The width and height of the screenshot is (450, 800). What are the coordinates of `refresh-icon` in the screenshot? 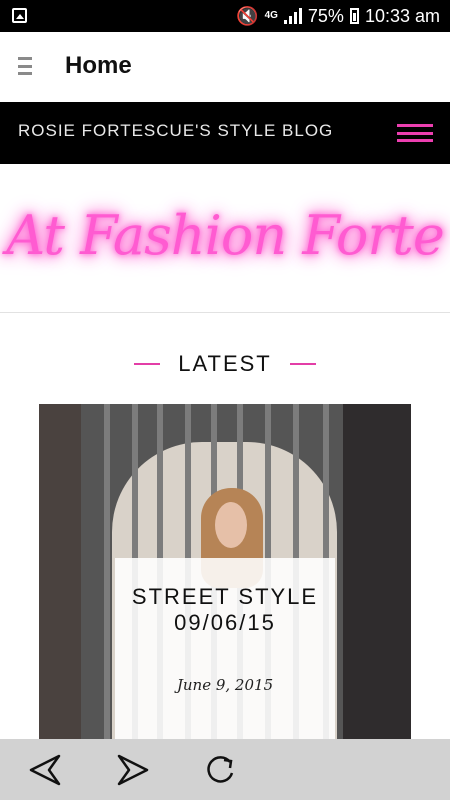 It's located at (221, 770).